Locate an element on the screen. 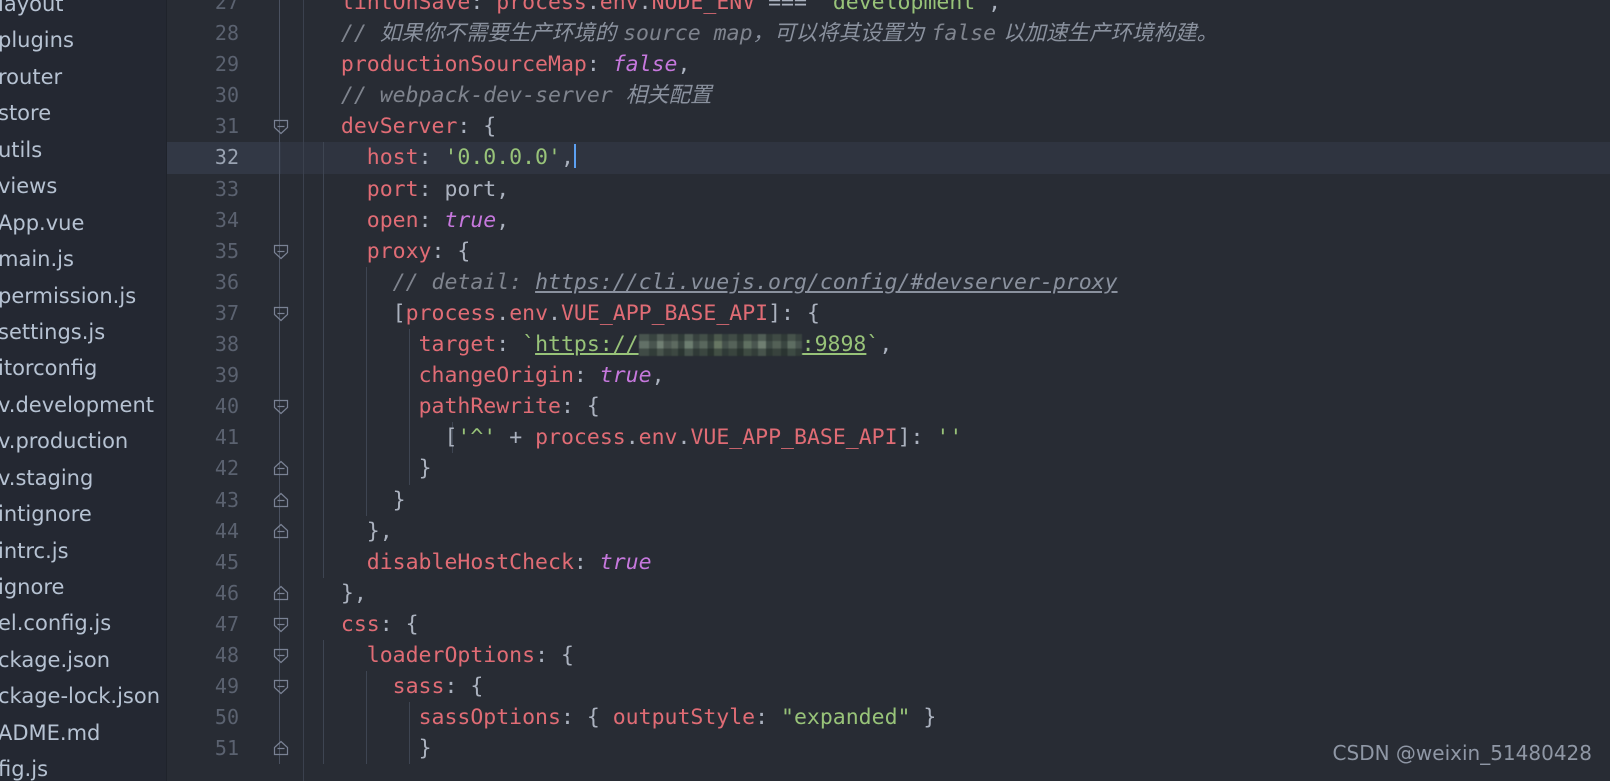  file-tree-item: layout is located at coordinates (83, 11).